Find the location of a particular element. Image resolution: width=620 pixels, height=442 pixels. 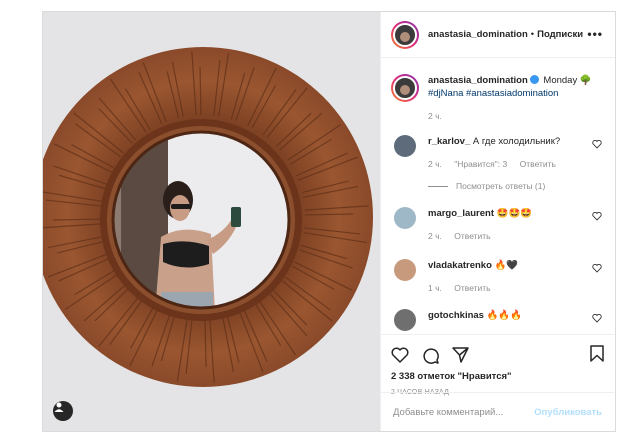

comment-username: vladakatrenko is located at coordinates (460, 265).